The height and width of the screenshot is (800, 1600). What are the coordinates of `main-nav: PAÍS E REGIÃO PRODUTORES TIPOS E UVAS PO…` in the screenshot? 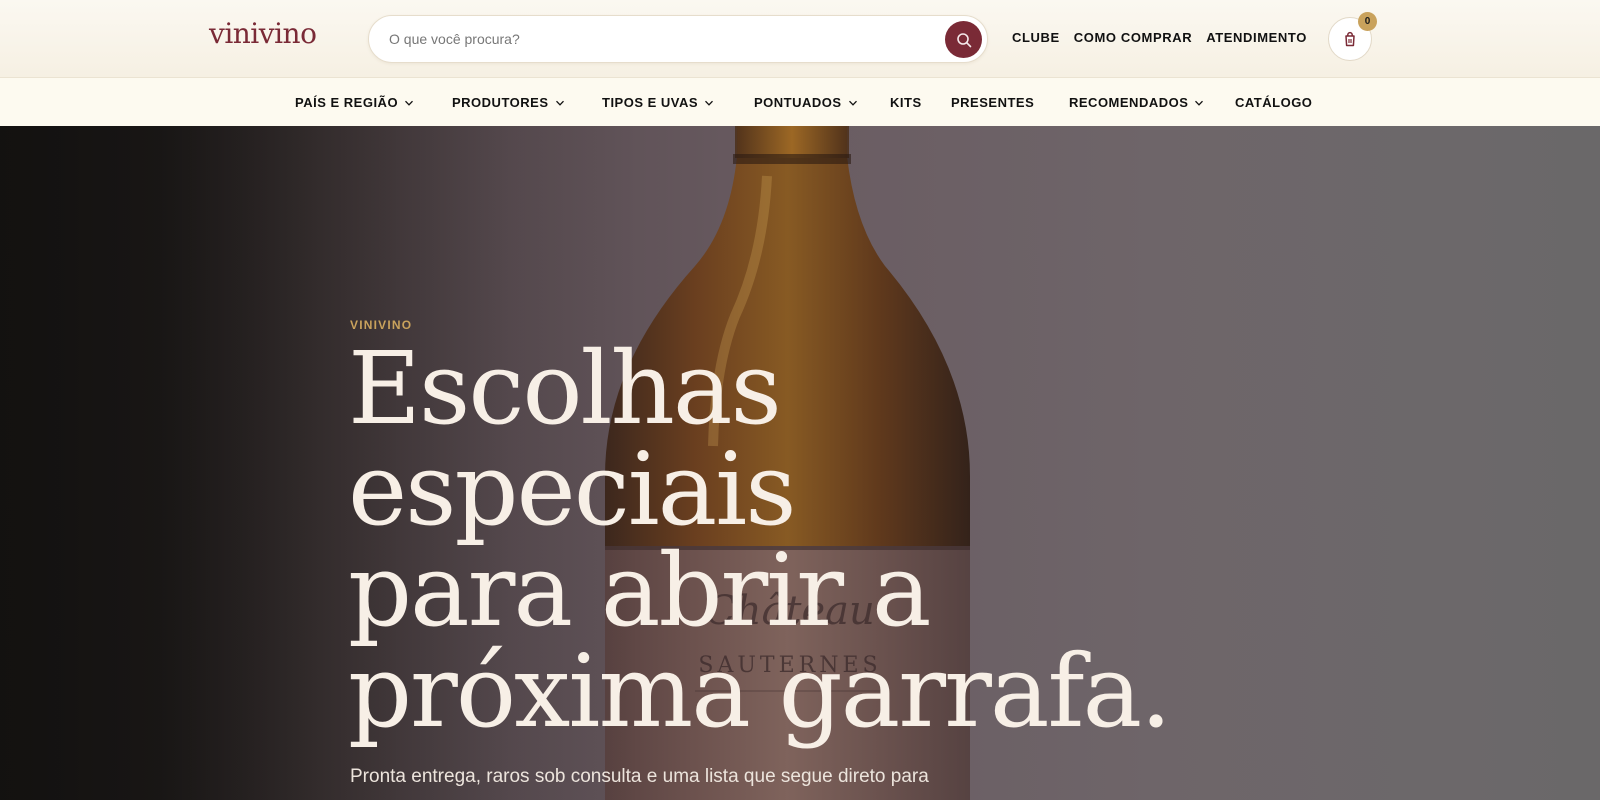 It's located at (800, 102).